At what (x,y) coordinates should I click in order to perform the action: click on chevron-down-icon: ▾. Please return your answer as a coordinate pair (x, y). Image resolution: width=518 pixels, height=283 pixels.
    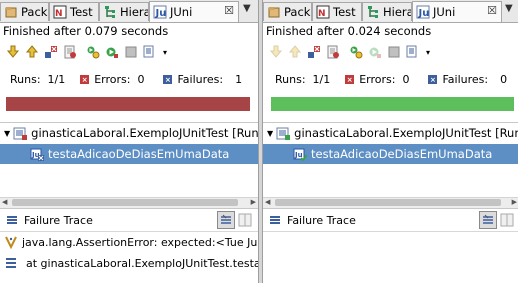
    Looking at the image, I should click on (164, 52).